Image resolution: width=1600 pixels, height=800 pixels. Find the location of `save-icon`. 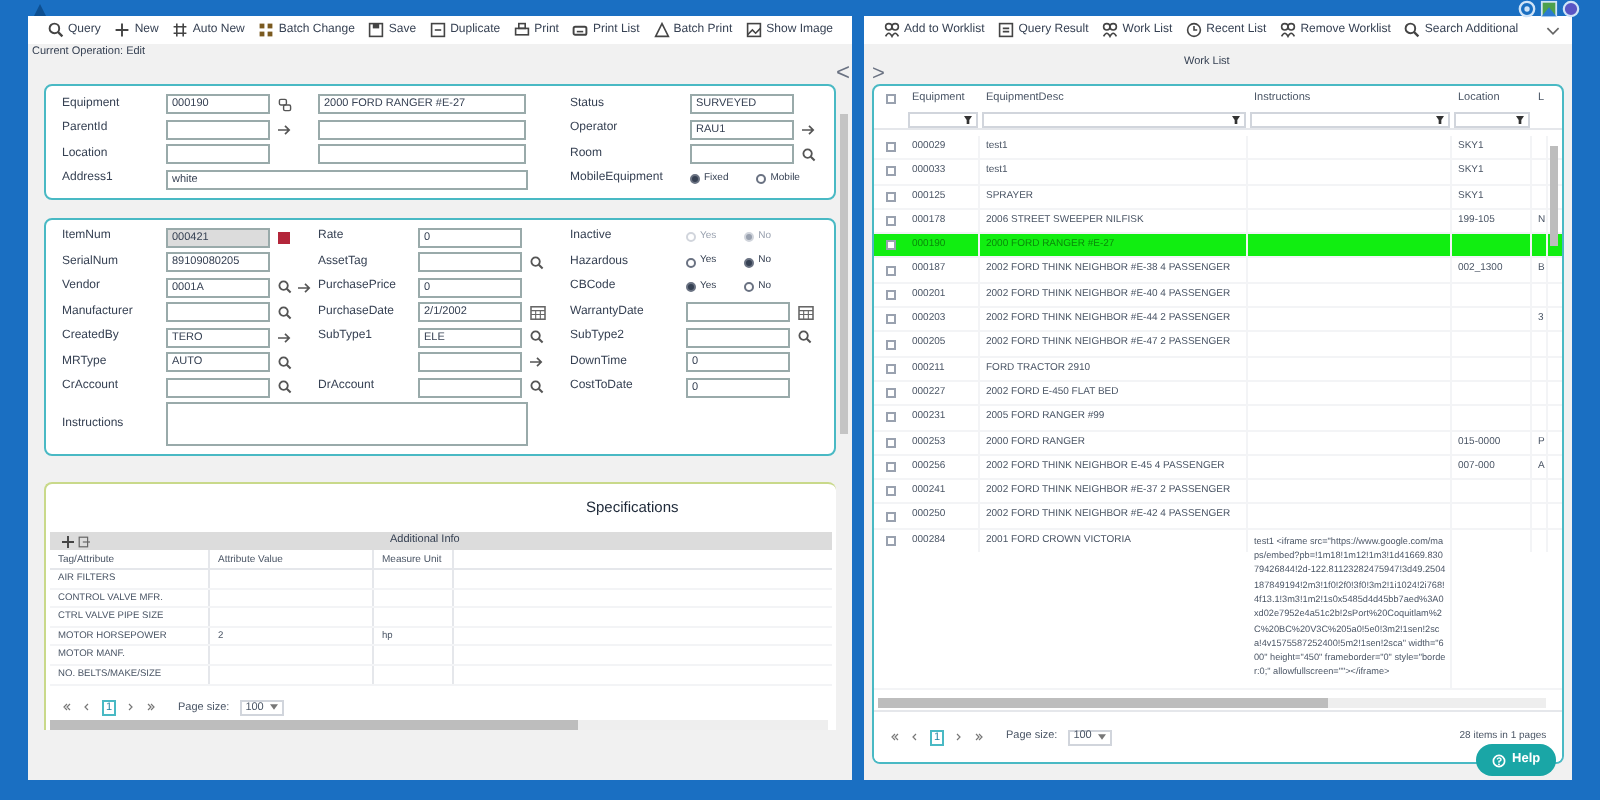

save-icon is located at coordinates (376, 30).